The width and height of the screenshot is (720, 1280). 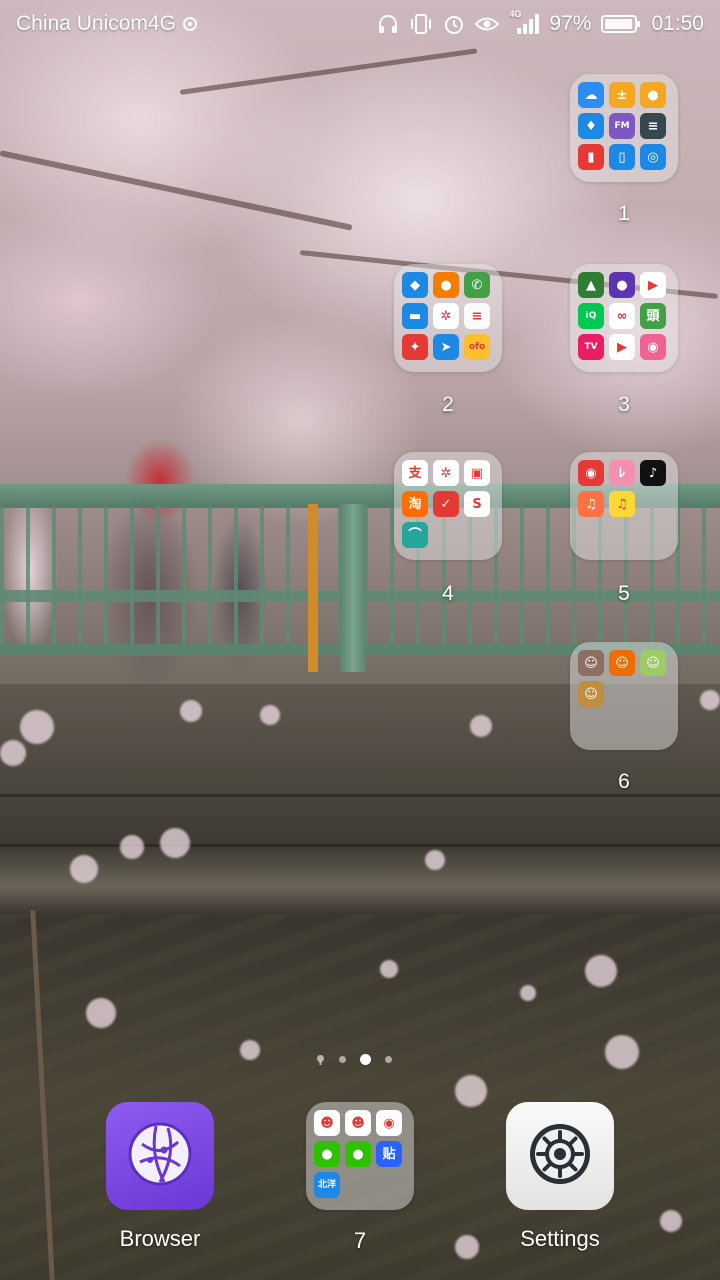 I want to click on data-saver-icon, so click(x=190, y=24).